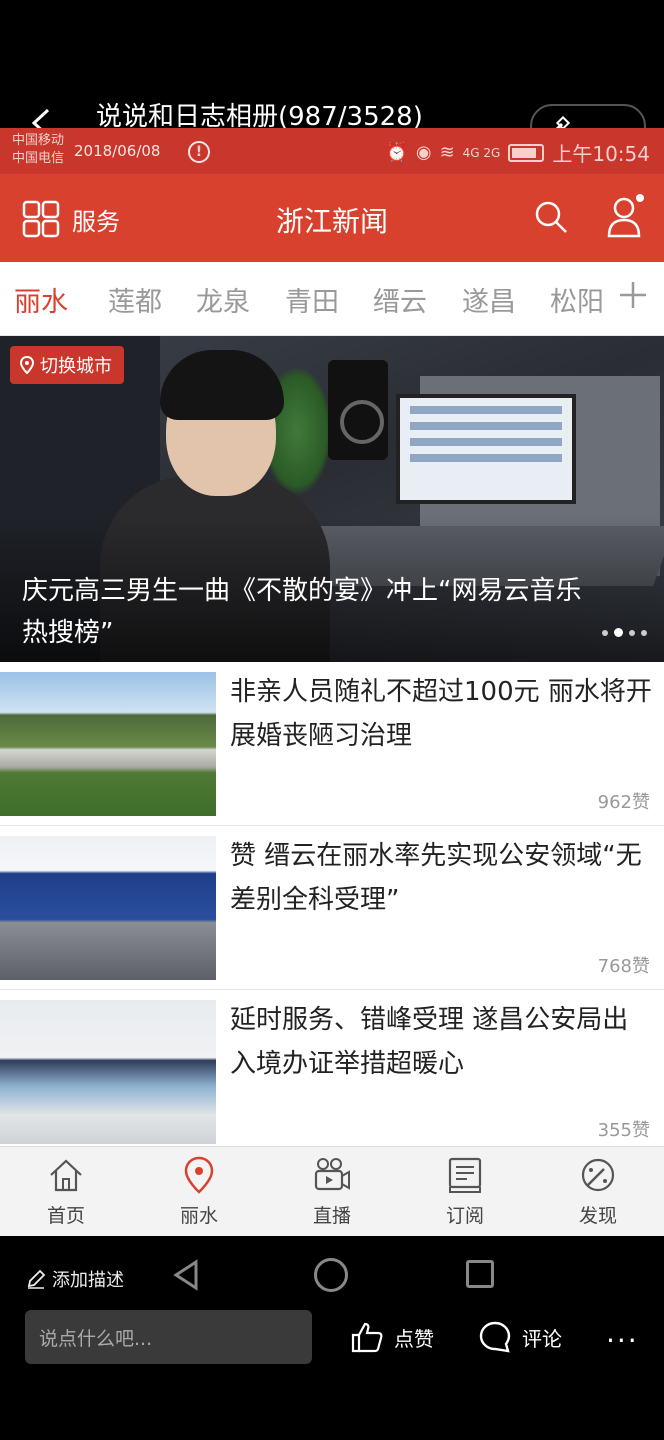 This screenshot has height=1440, width=664. I want to click on status-right: ⏰ ◉ ≋ 4G 2G 上午10:54, so click(517, 152).